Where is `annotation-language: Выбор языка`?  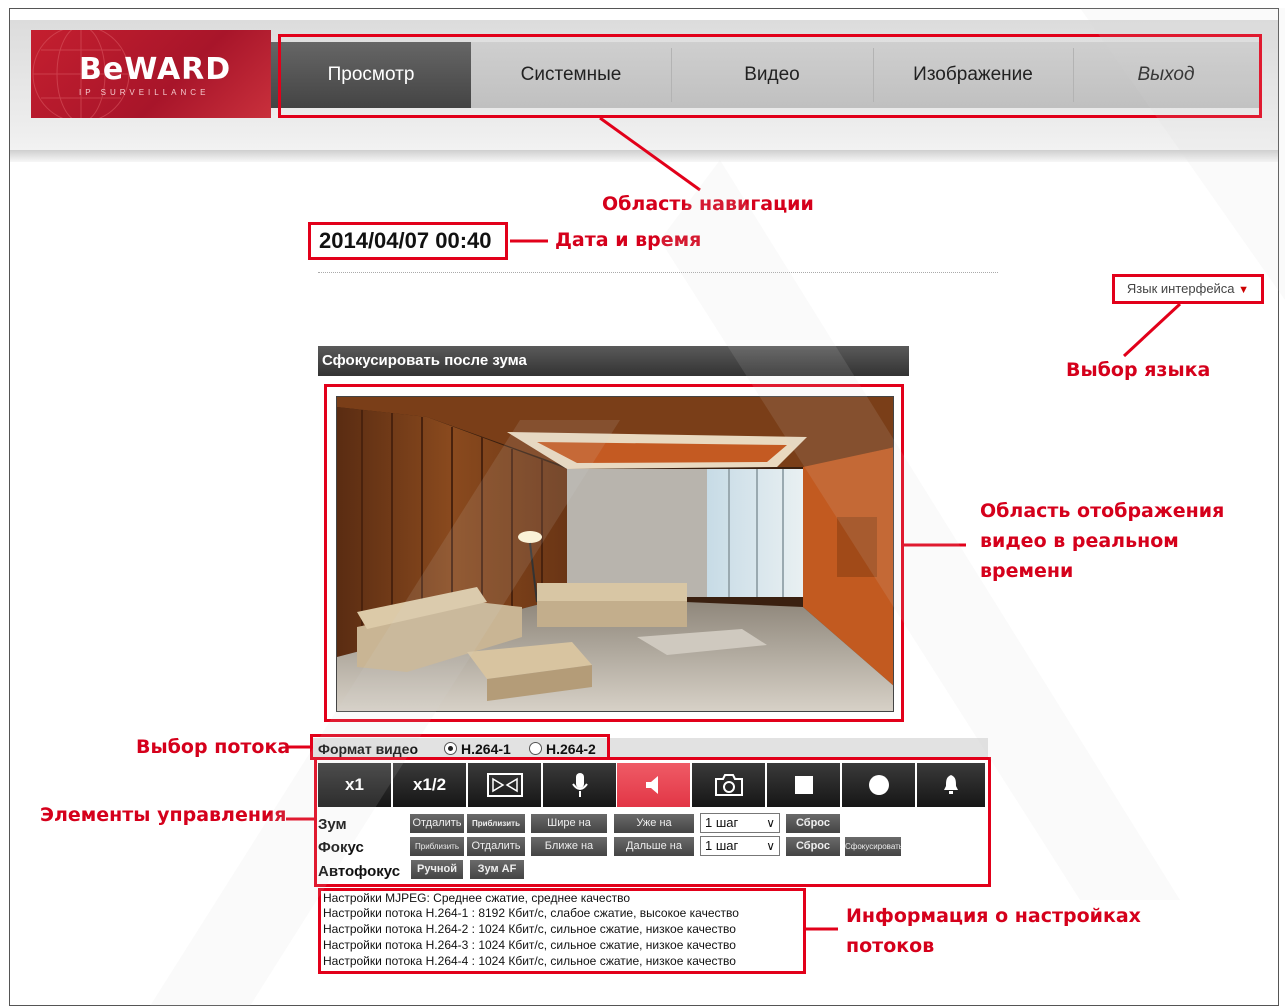
annotation-language: Выбор языка is located at coordinates (1138, 370).